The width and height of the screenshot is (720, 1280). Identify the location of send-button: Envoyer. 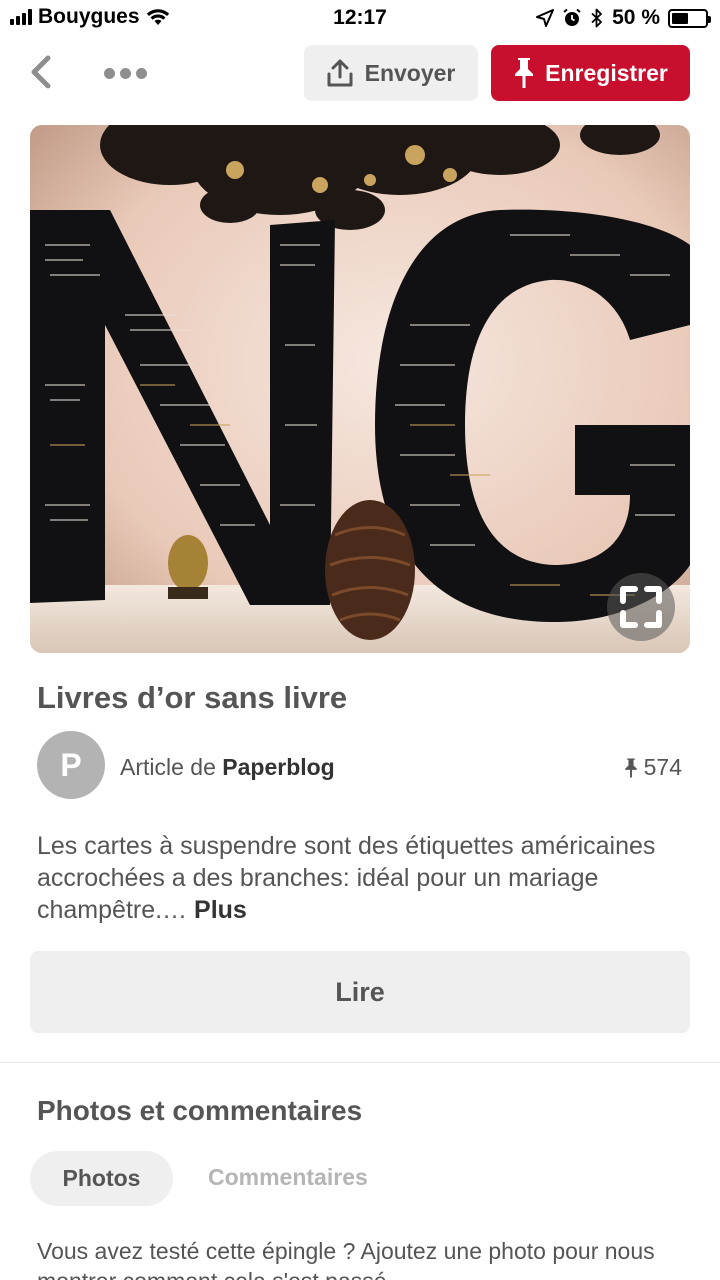
(391, 73).